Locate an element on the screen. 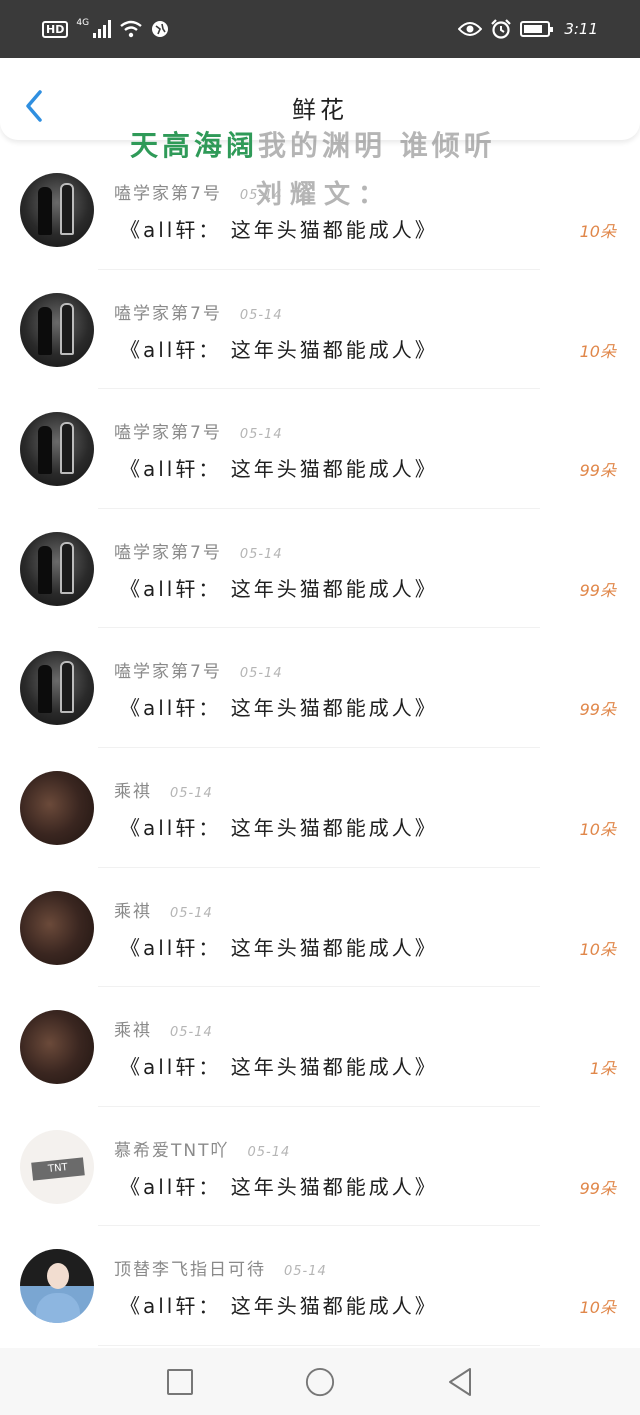 This screenshot has height=1415, width=640. home-circle-icon is located at coordinates (320, 1382).